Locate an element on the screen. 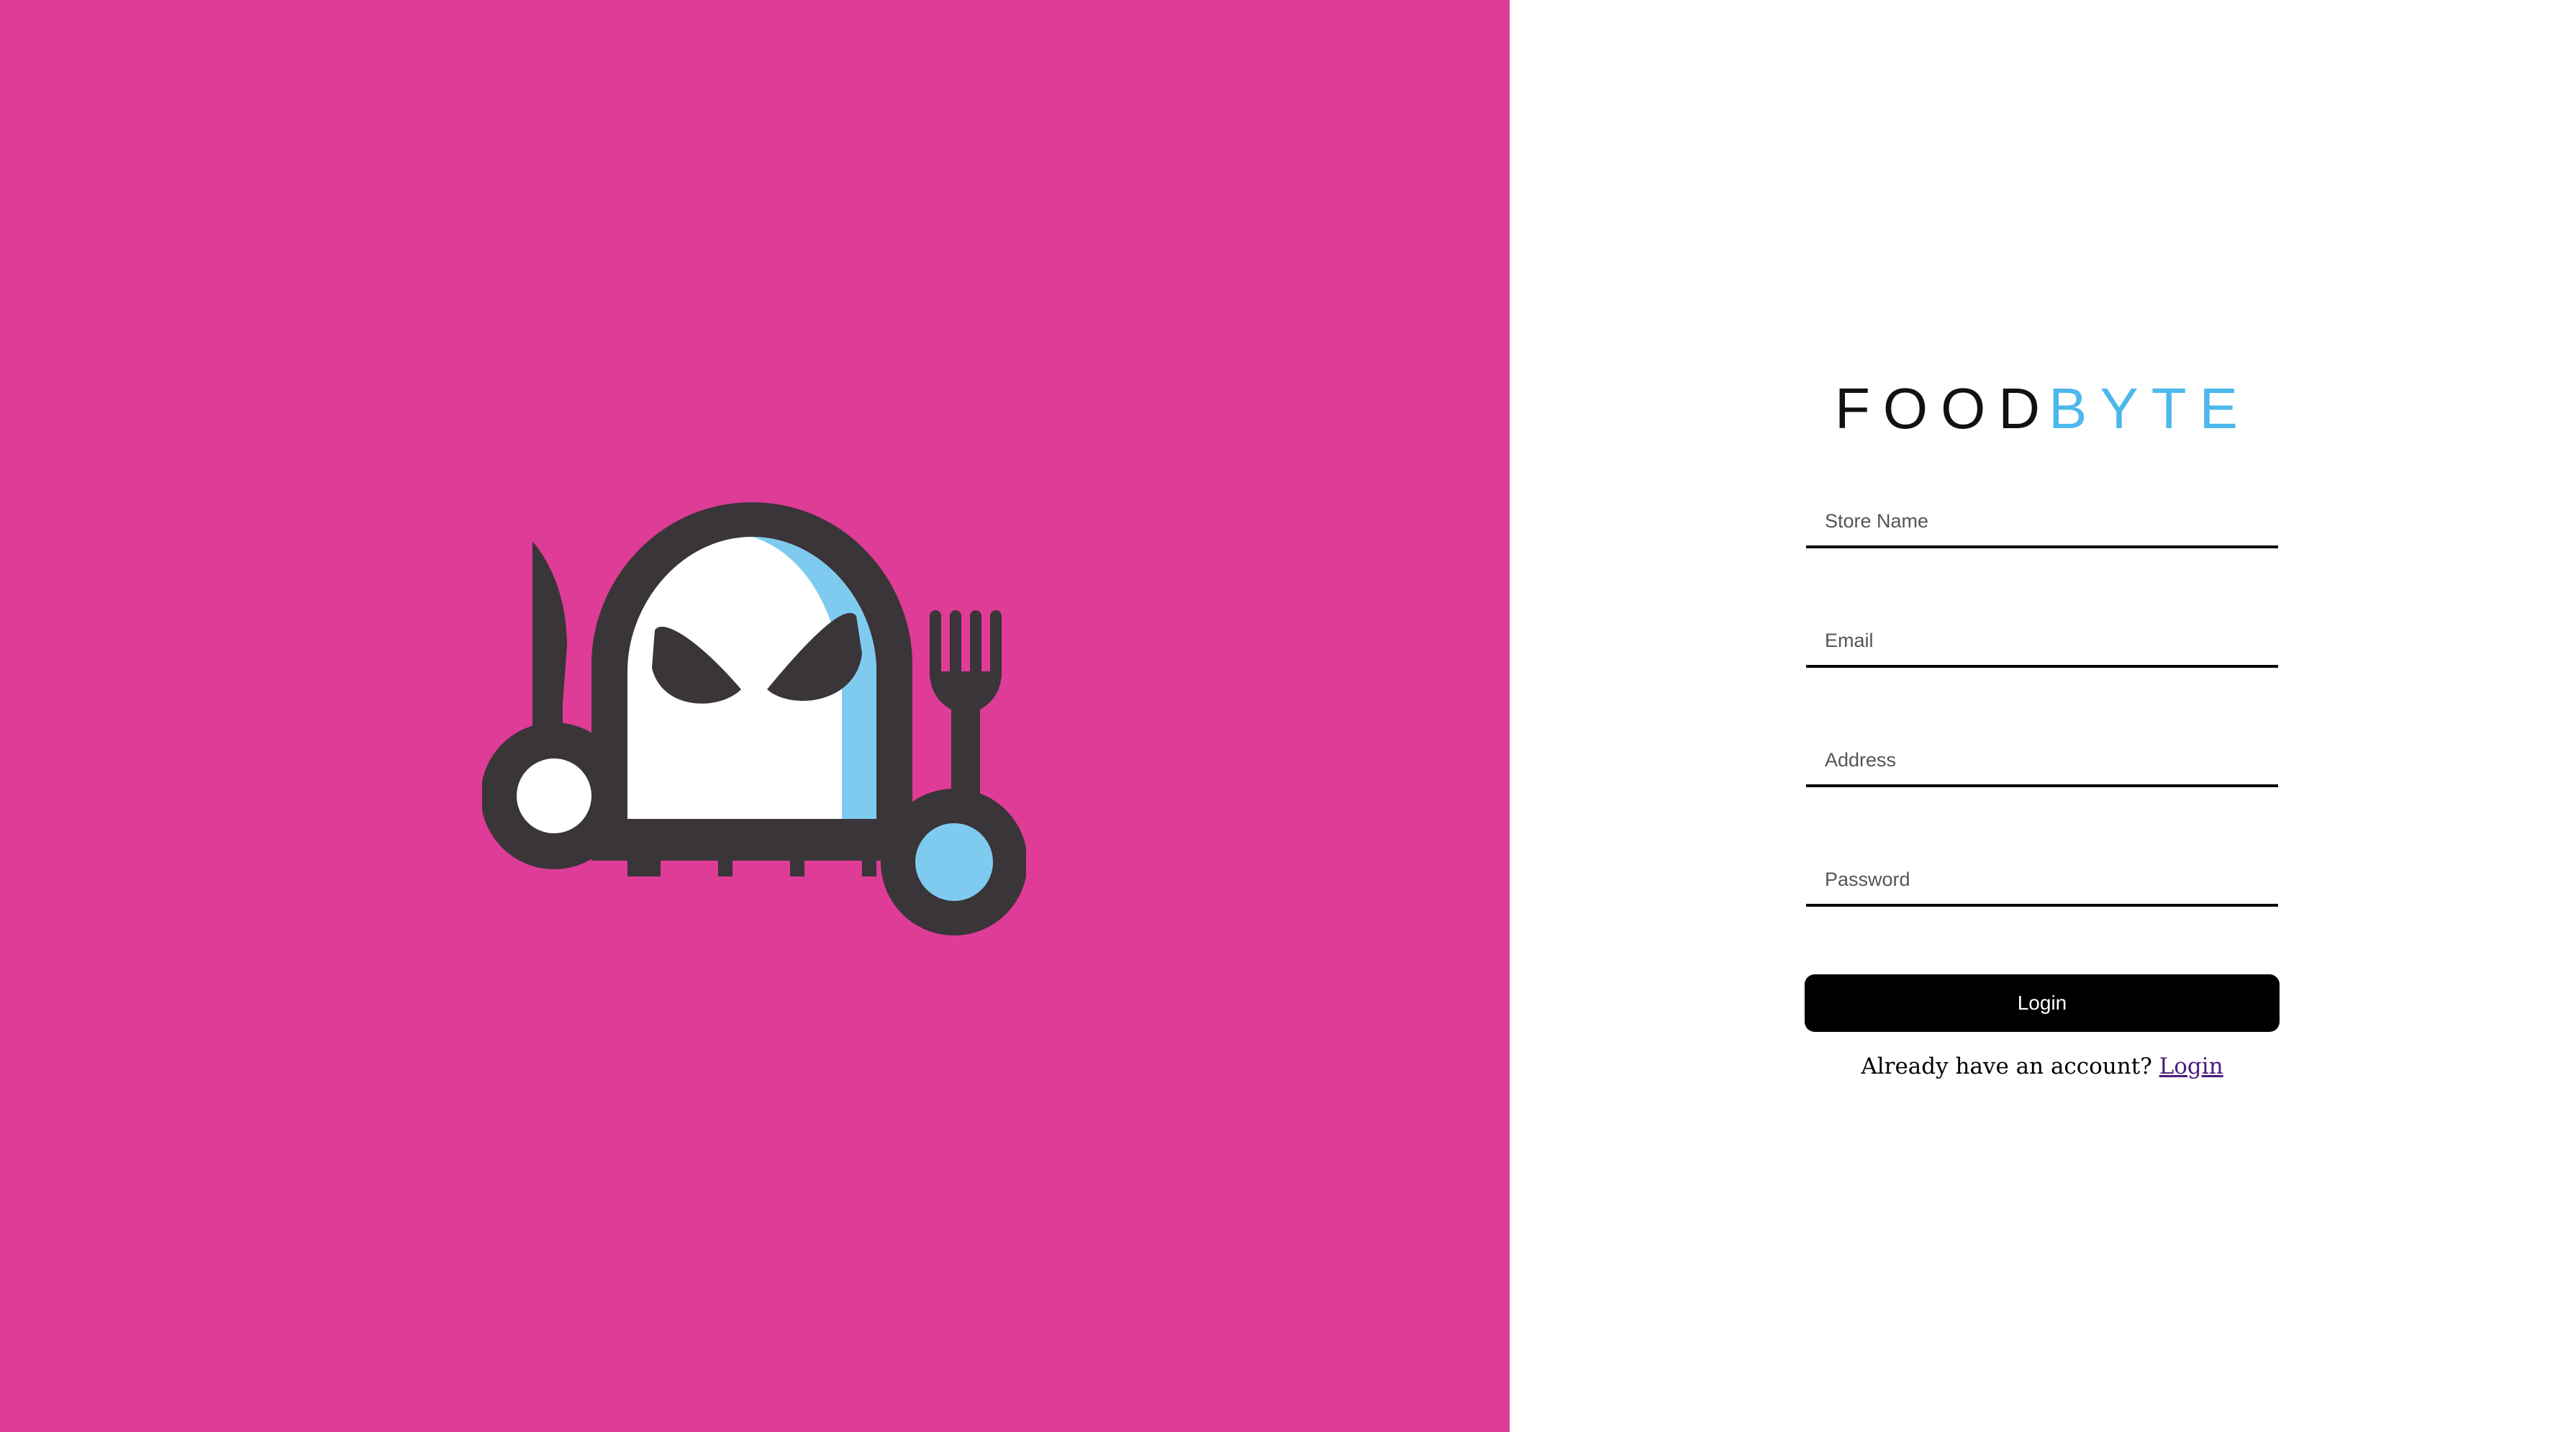 The image size is (2576, 1432). address-field-wrap is located at coordinates (2042, 761).